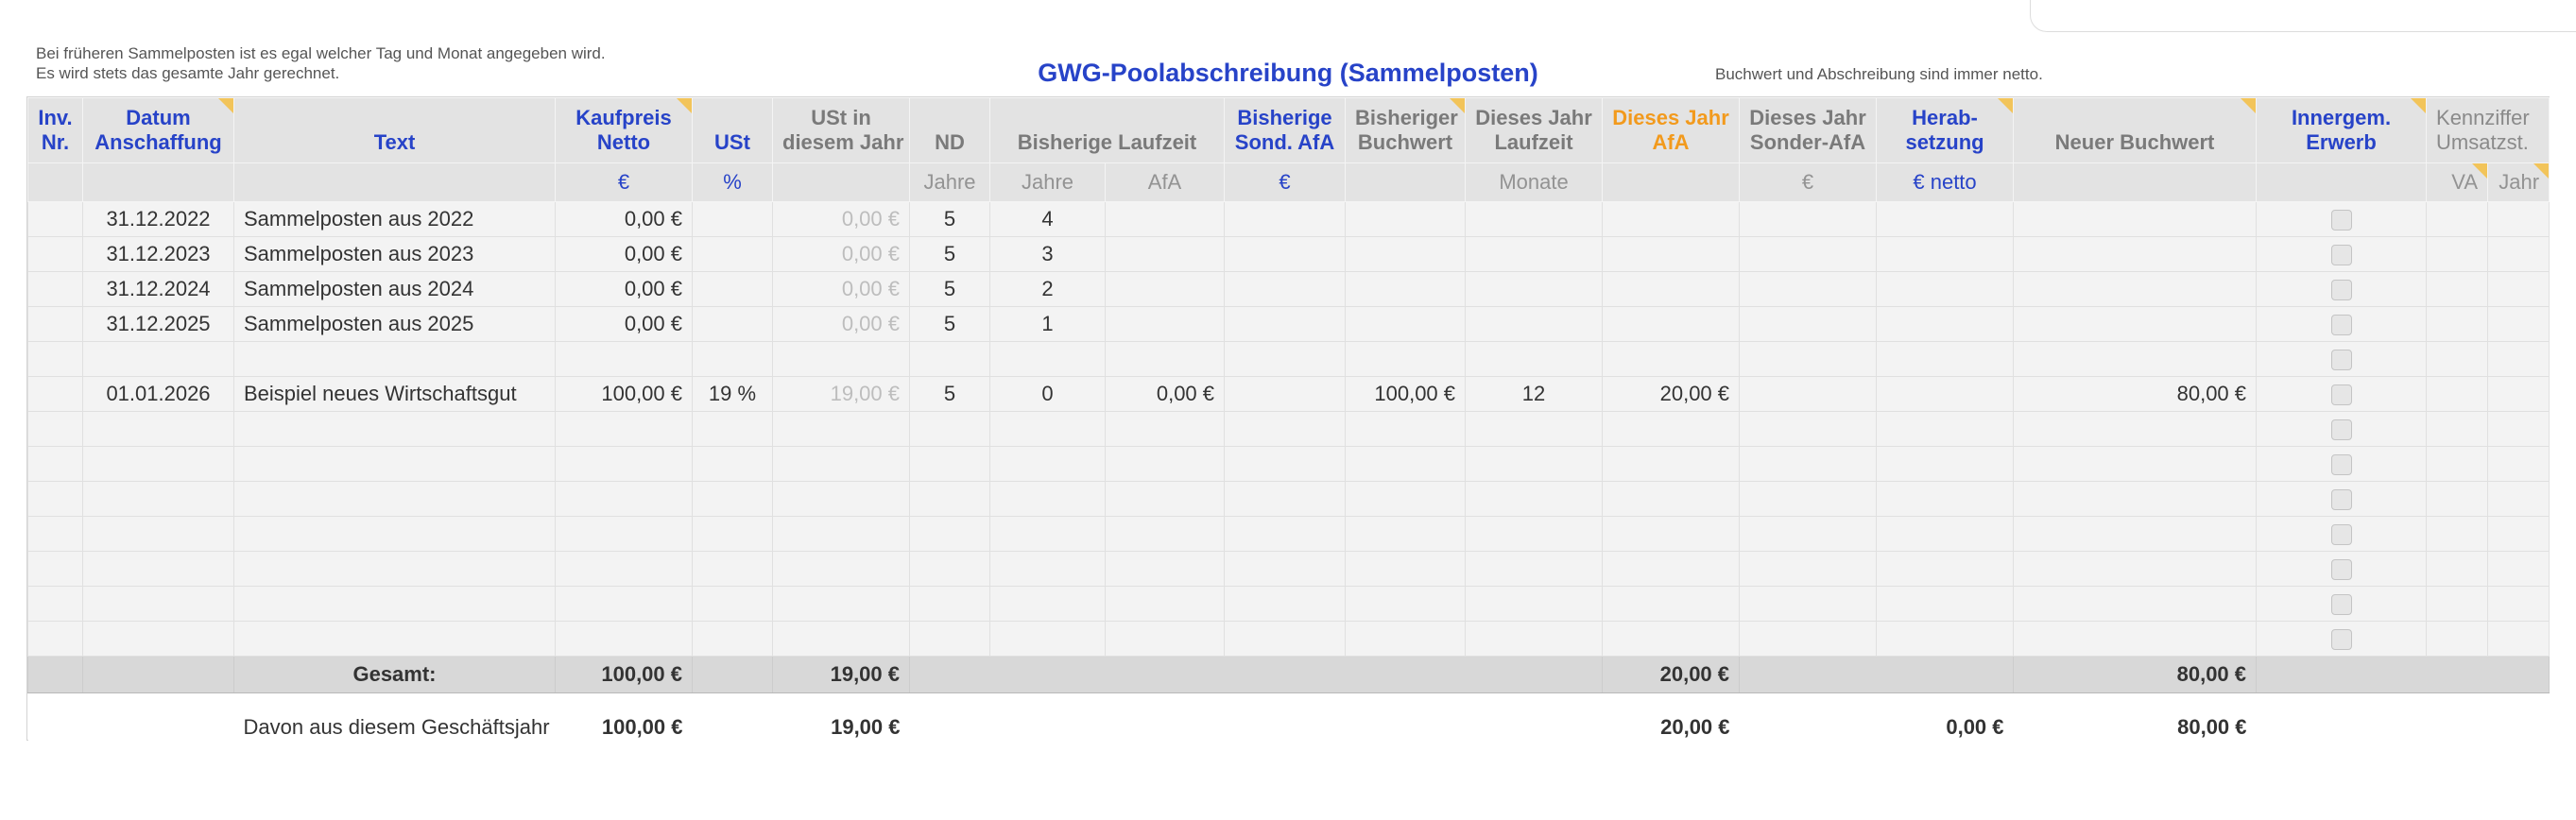 The height and width of the screenshot is (820, 2576). Describe the element at coordinates (394, 394) in the screenshot. I see `cell-text: Beispiel neues Wirtschaftsgut` at that location.